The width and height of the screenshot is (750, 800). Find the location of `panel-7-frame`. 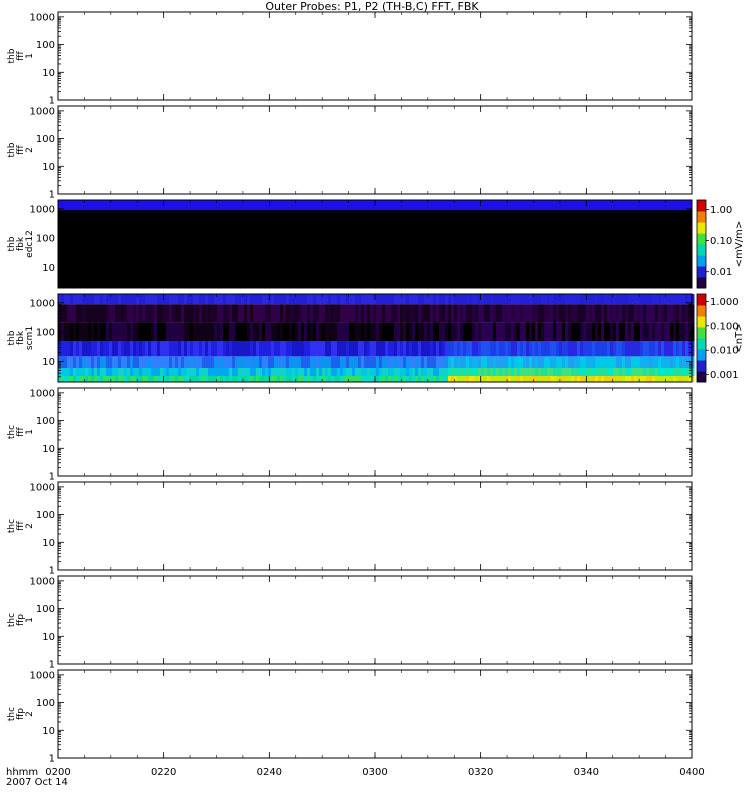

panel-7-frame is located at coordinates (375, 714).